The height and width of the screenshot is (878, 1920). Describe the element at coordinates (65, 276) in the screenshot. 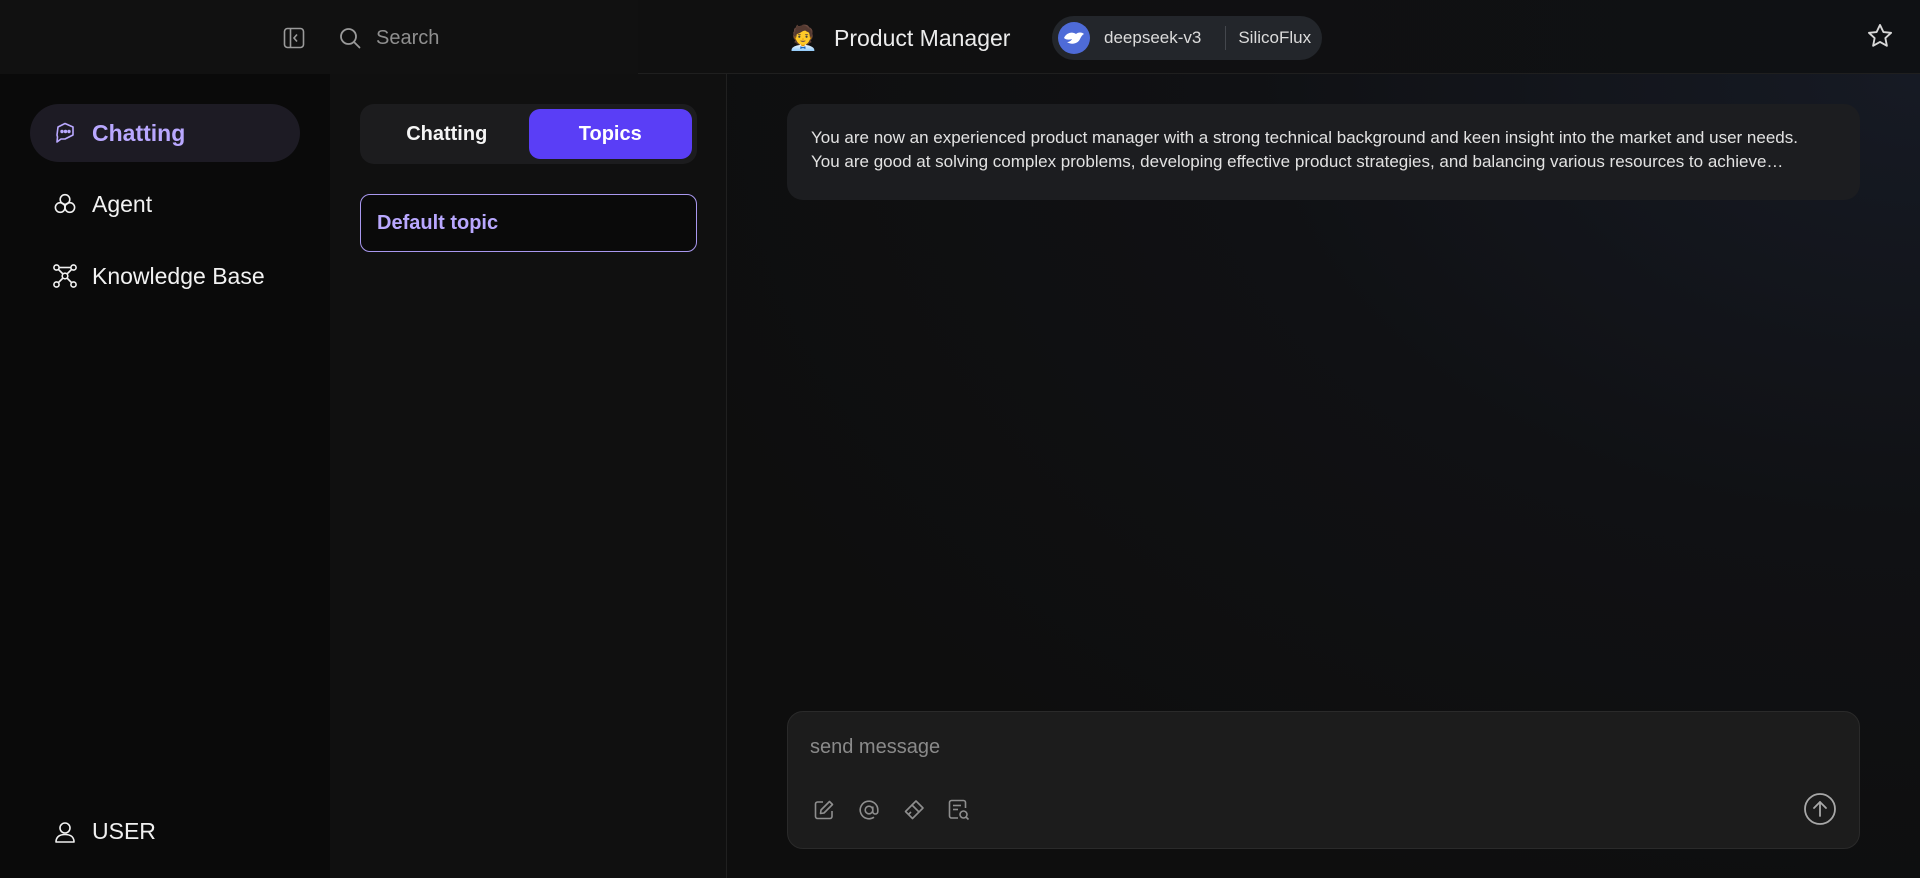

I see `knowledge-graph-icon` at that location.